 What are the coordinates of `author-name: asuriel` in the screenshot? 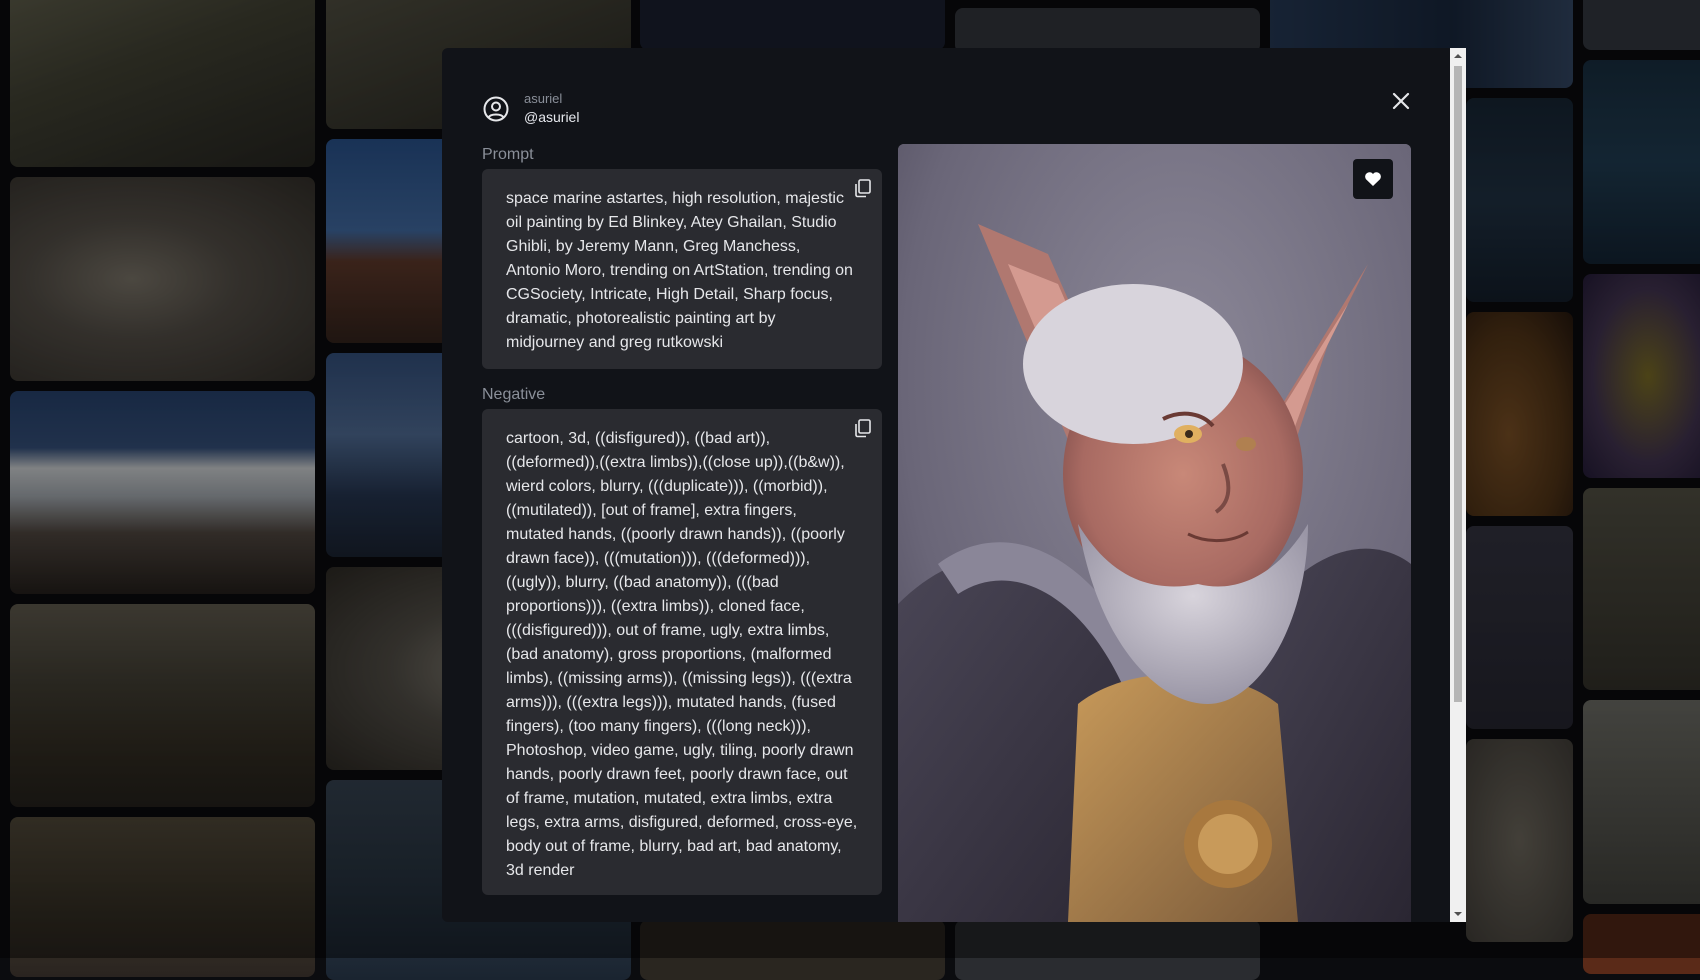 It's located at (543, 98).